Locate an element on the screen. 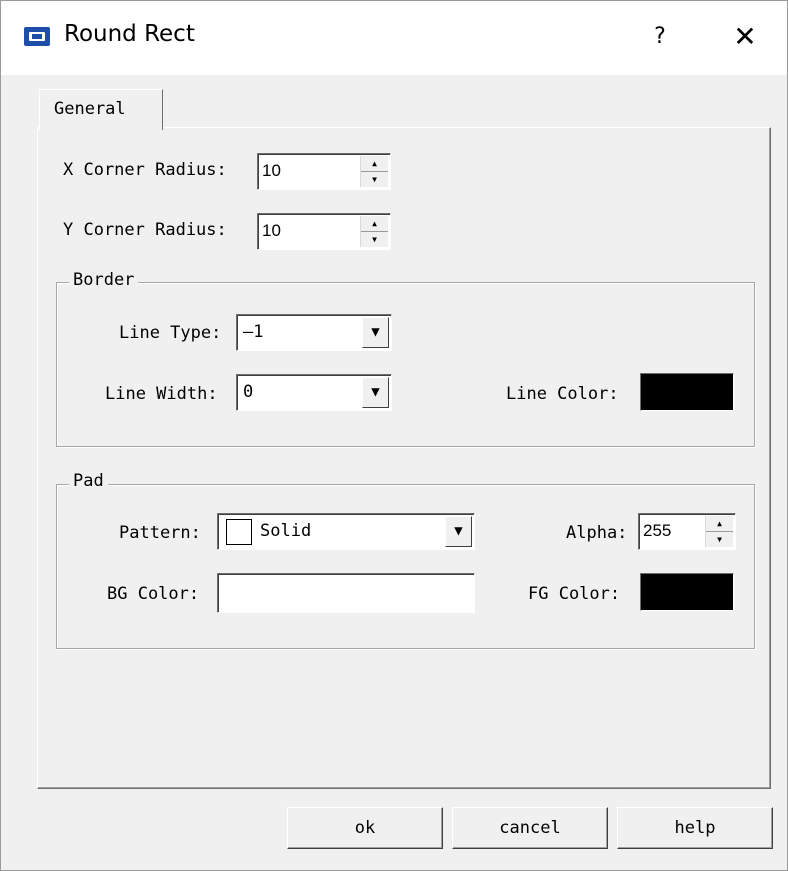 This screenshot has width=788, height=871. line-type-label: Line Type: is located at coordinates (170, 333).